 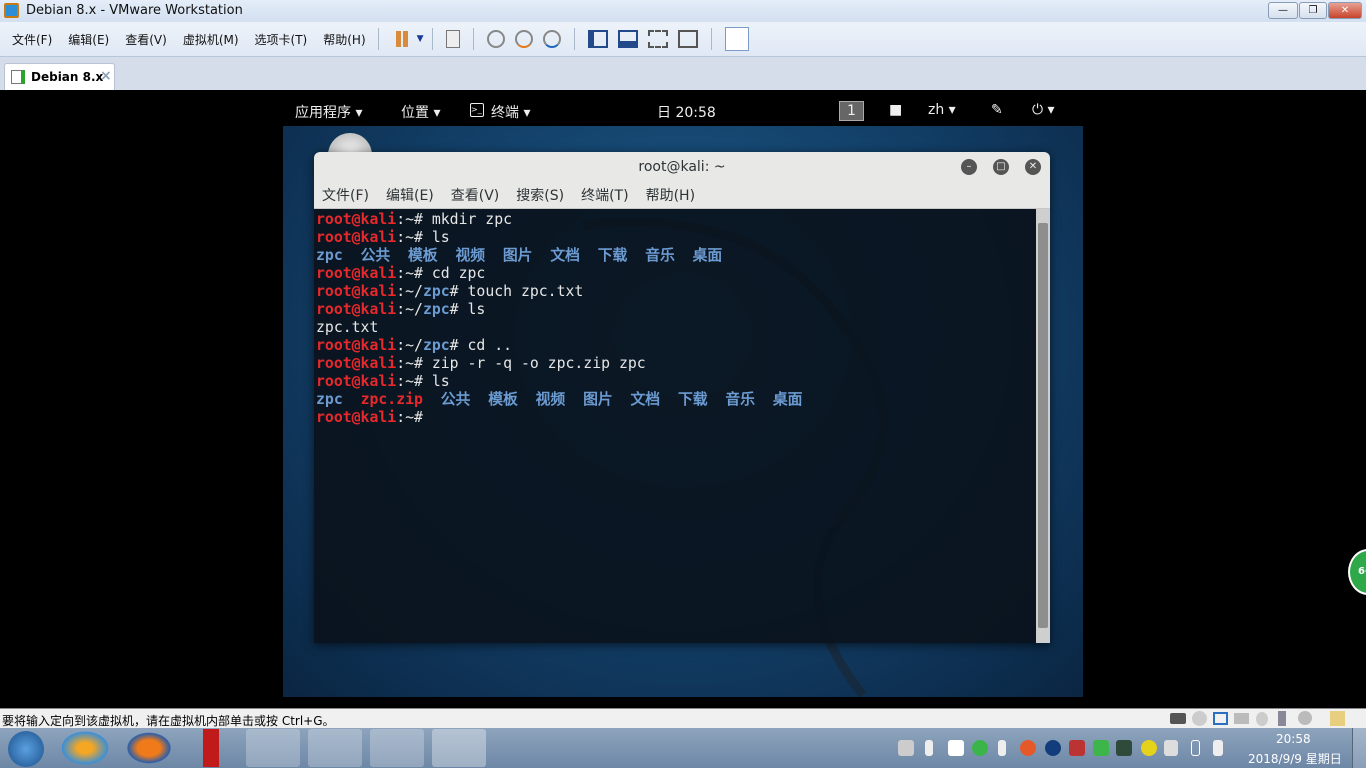 What do you see at coordinates (1028, 748) in the screenshot?
I see `tray-colorful-icon` at bounding box center [1028, 748].